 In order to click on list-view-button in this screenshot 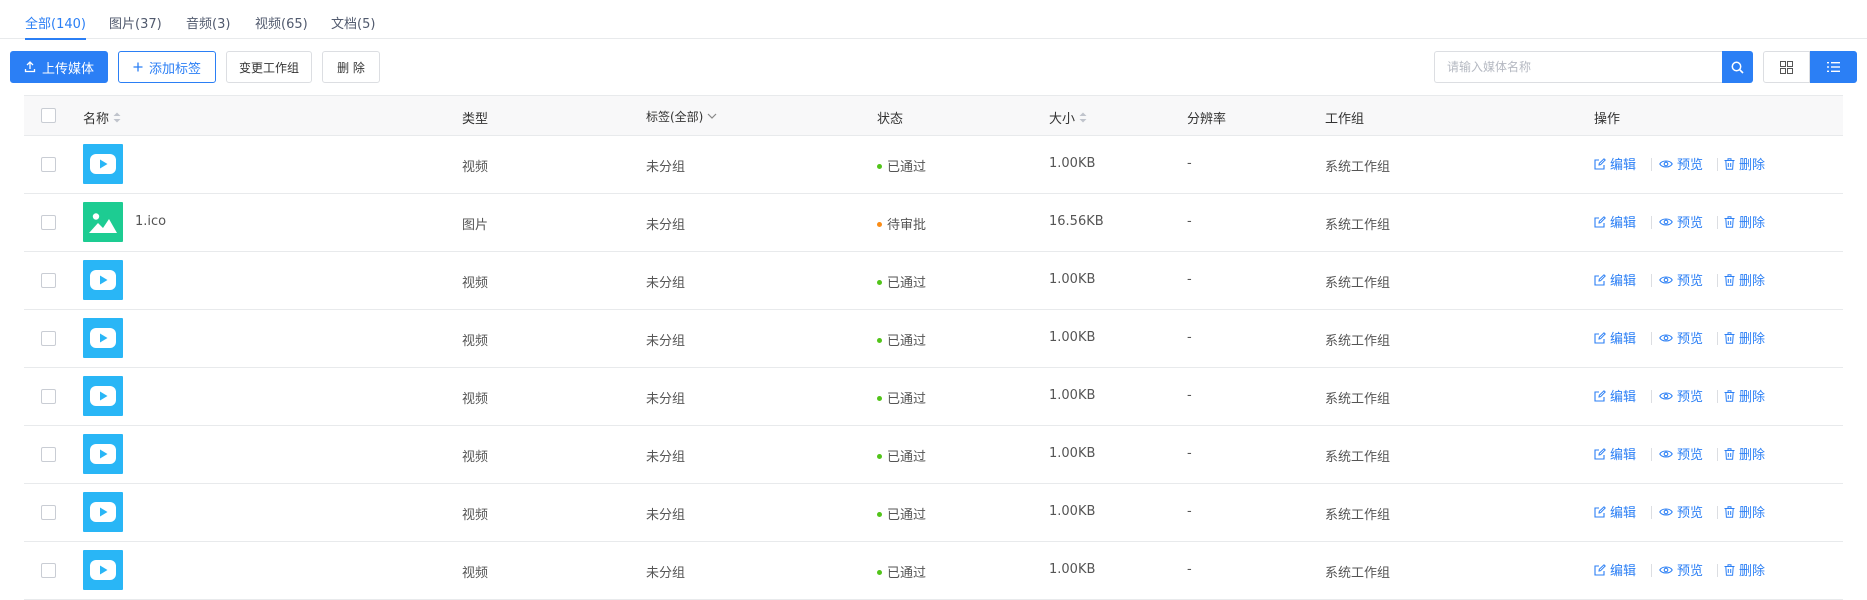, I will do `click(1833, 67)`.